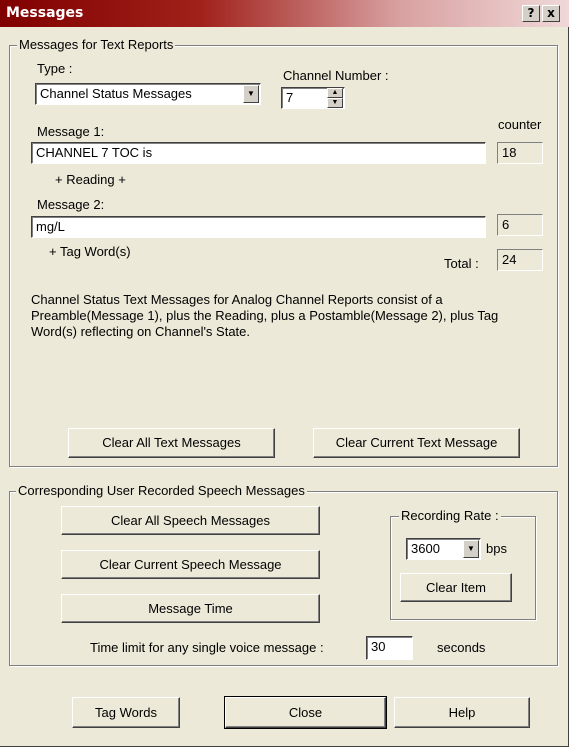 Image resolution: width=569 pixels, height=747 pixels. I want to click on message2-value: mg/L, so click(50, 226).